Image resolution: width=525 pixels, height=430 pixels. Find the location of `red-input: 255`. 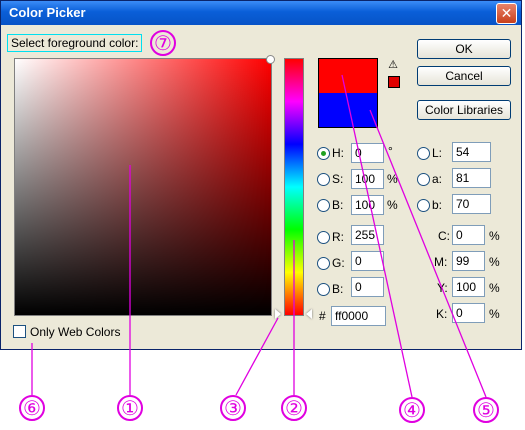

red-input: 255 is located at coordinates (367, 235).